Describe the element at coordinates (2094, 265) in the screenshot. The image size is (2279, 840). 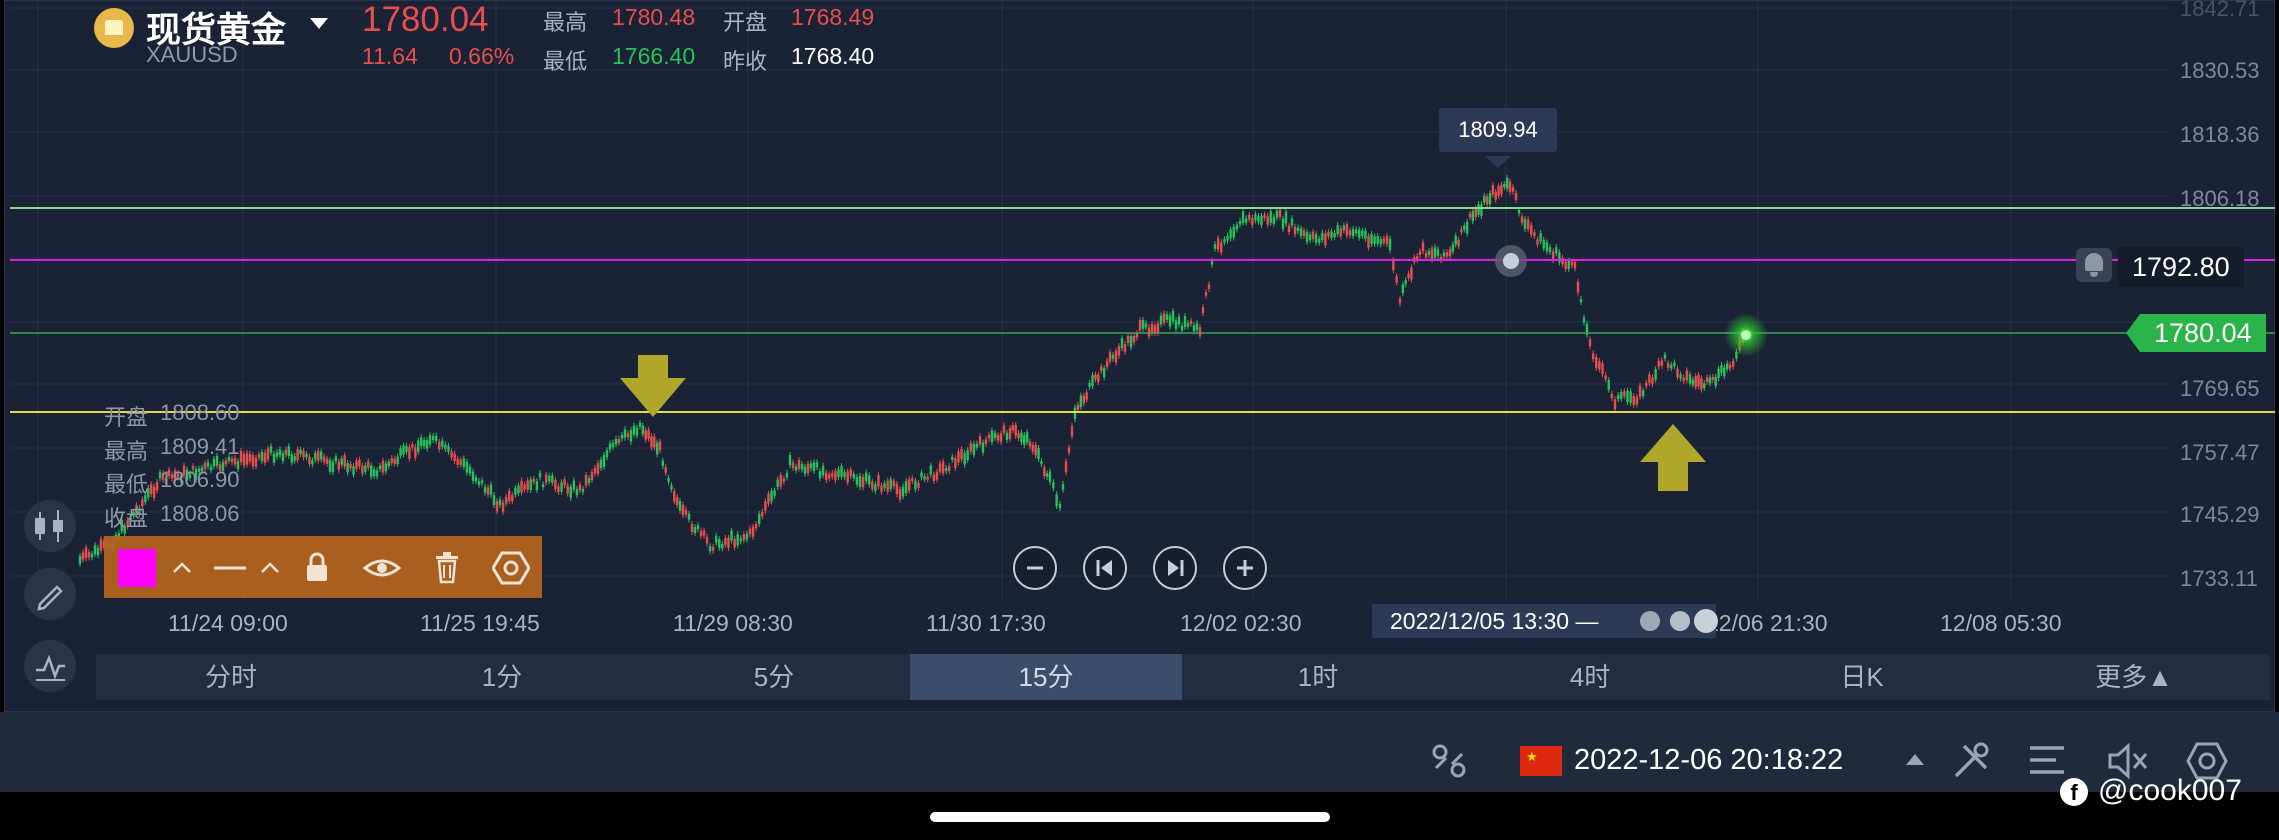
I see `bell-icon` at that location.